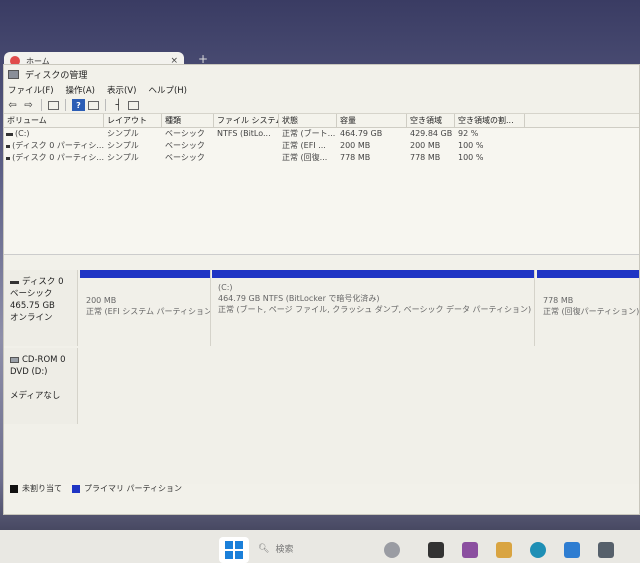  Describe the element at coordinates (308, 120) in the screenshot. I see `column-header-status: 状態` at that location.